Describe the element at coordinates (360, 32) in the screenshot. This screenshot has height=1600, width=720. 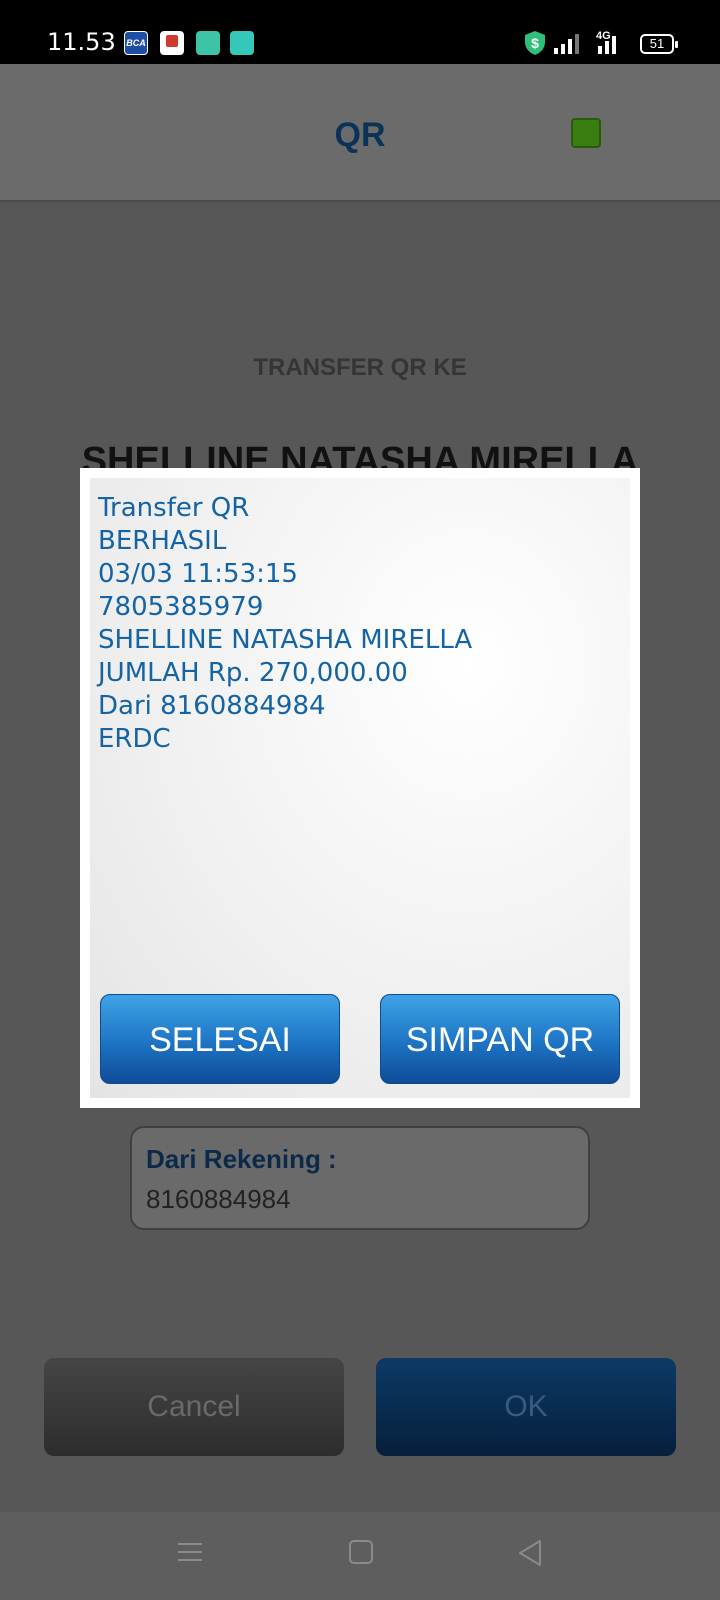
I see `status-bar: 11.53 BCA $ 4G 51` at that location.